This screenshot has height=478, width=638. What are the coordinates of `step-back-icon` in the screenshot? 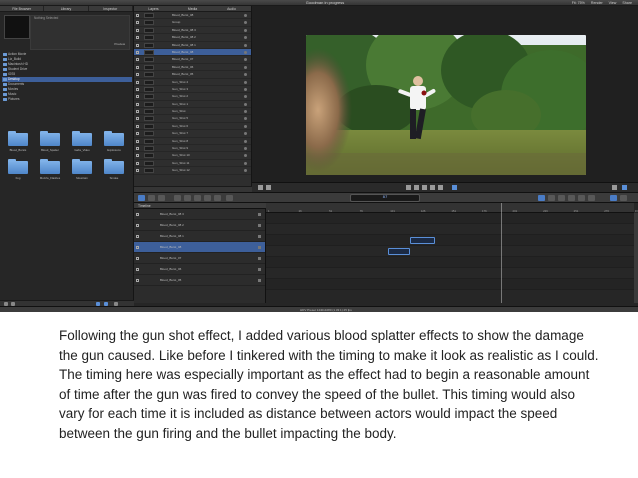 It's located at (416, 187).